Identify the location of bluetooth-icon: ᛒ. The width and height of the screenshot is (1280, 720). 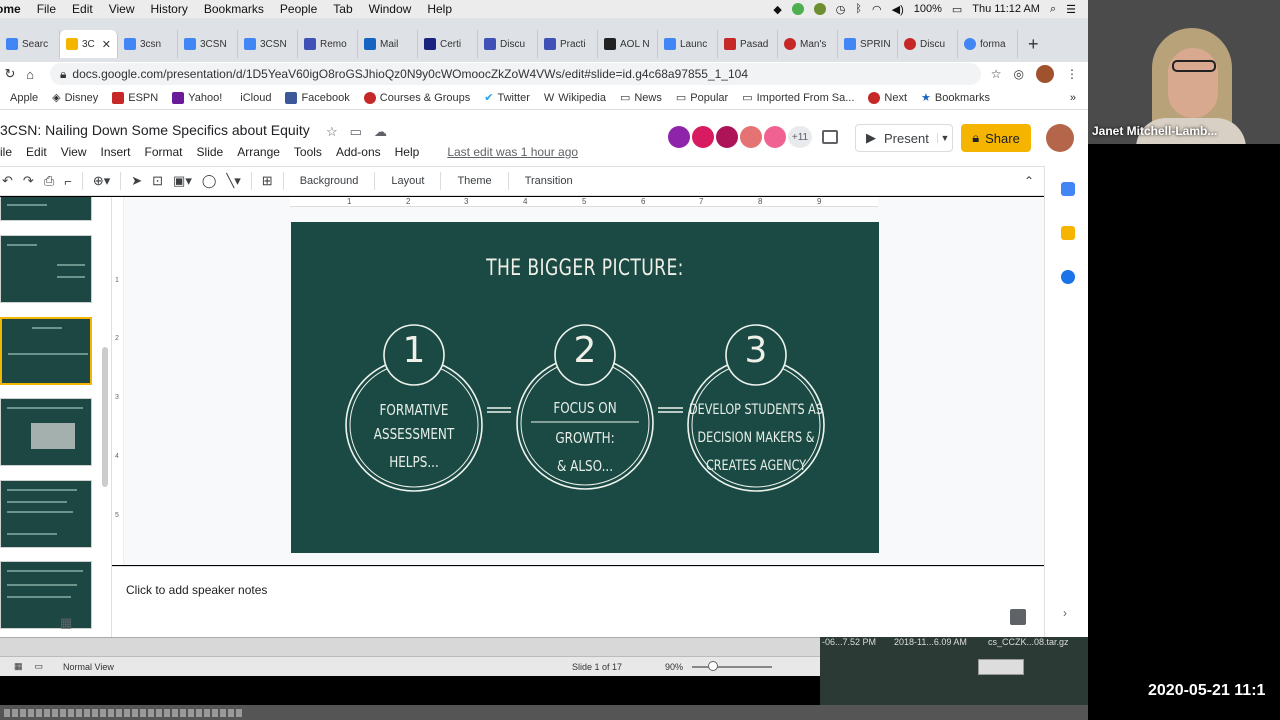
(858, 9).